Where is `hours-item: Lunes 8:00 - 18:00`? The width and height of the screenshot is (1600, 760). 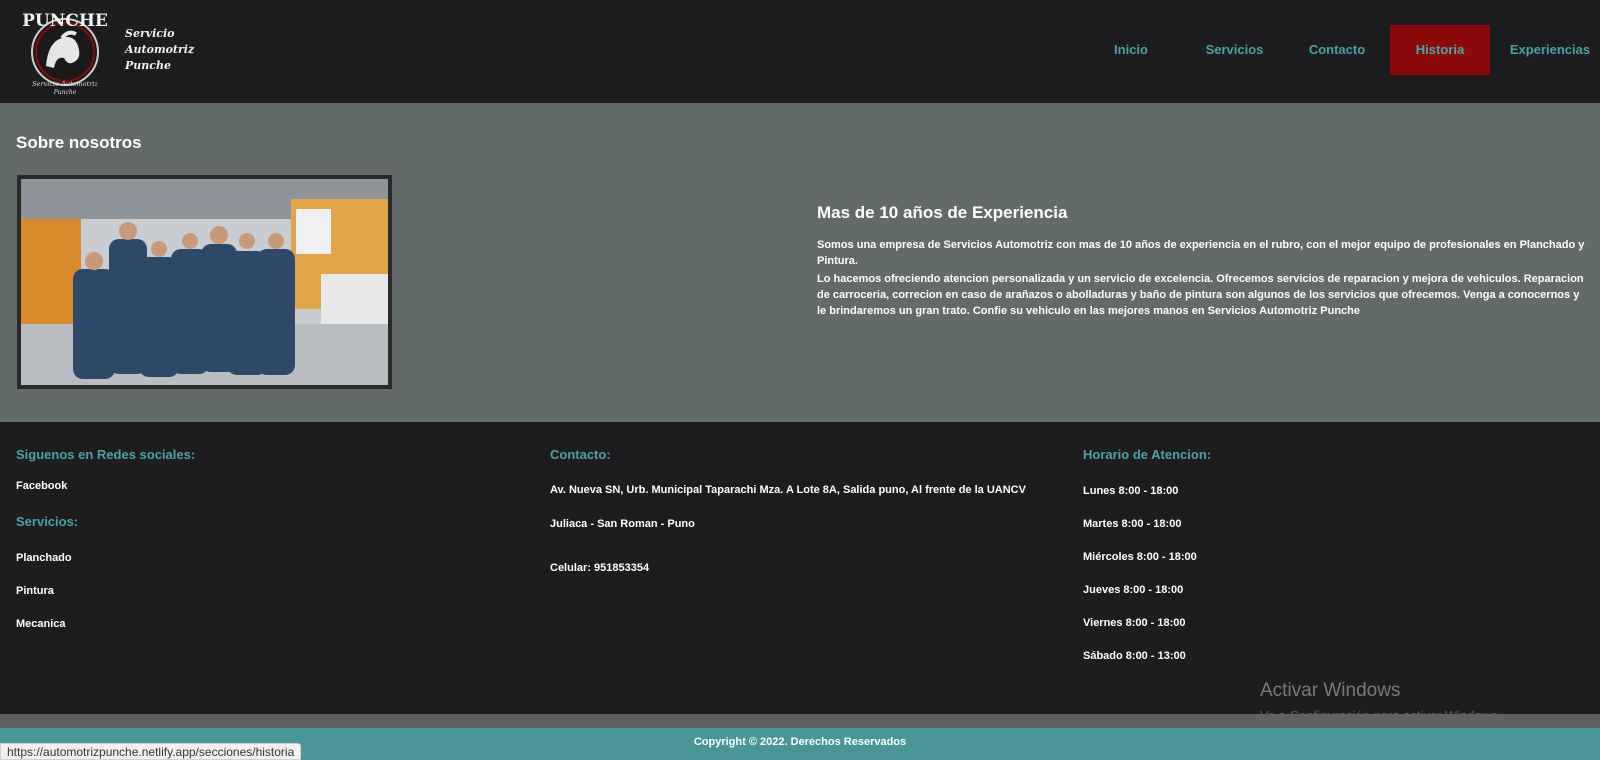 hours-item: Lunes 8:00 - 18:00 is located at coordinates (1131, 491).